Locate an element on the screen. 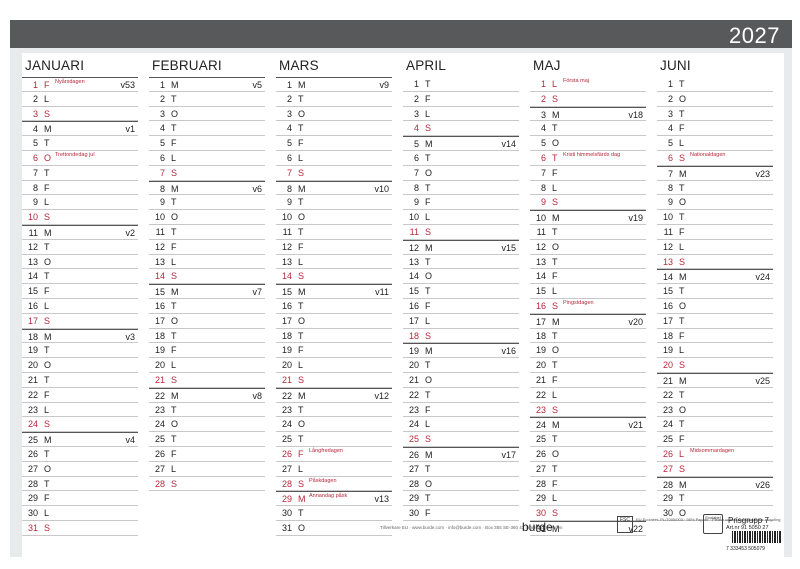 The width and height of the screenshot is (800, 569). day-row: 9L is located at coordinates (80, 203).